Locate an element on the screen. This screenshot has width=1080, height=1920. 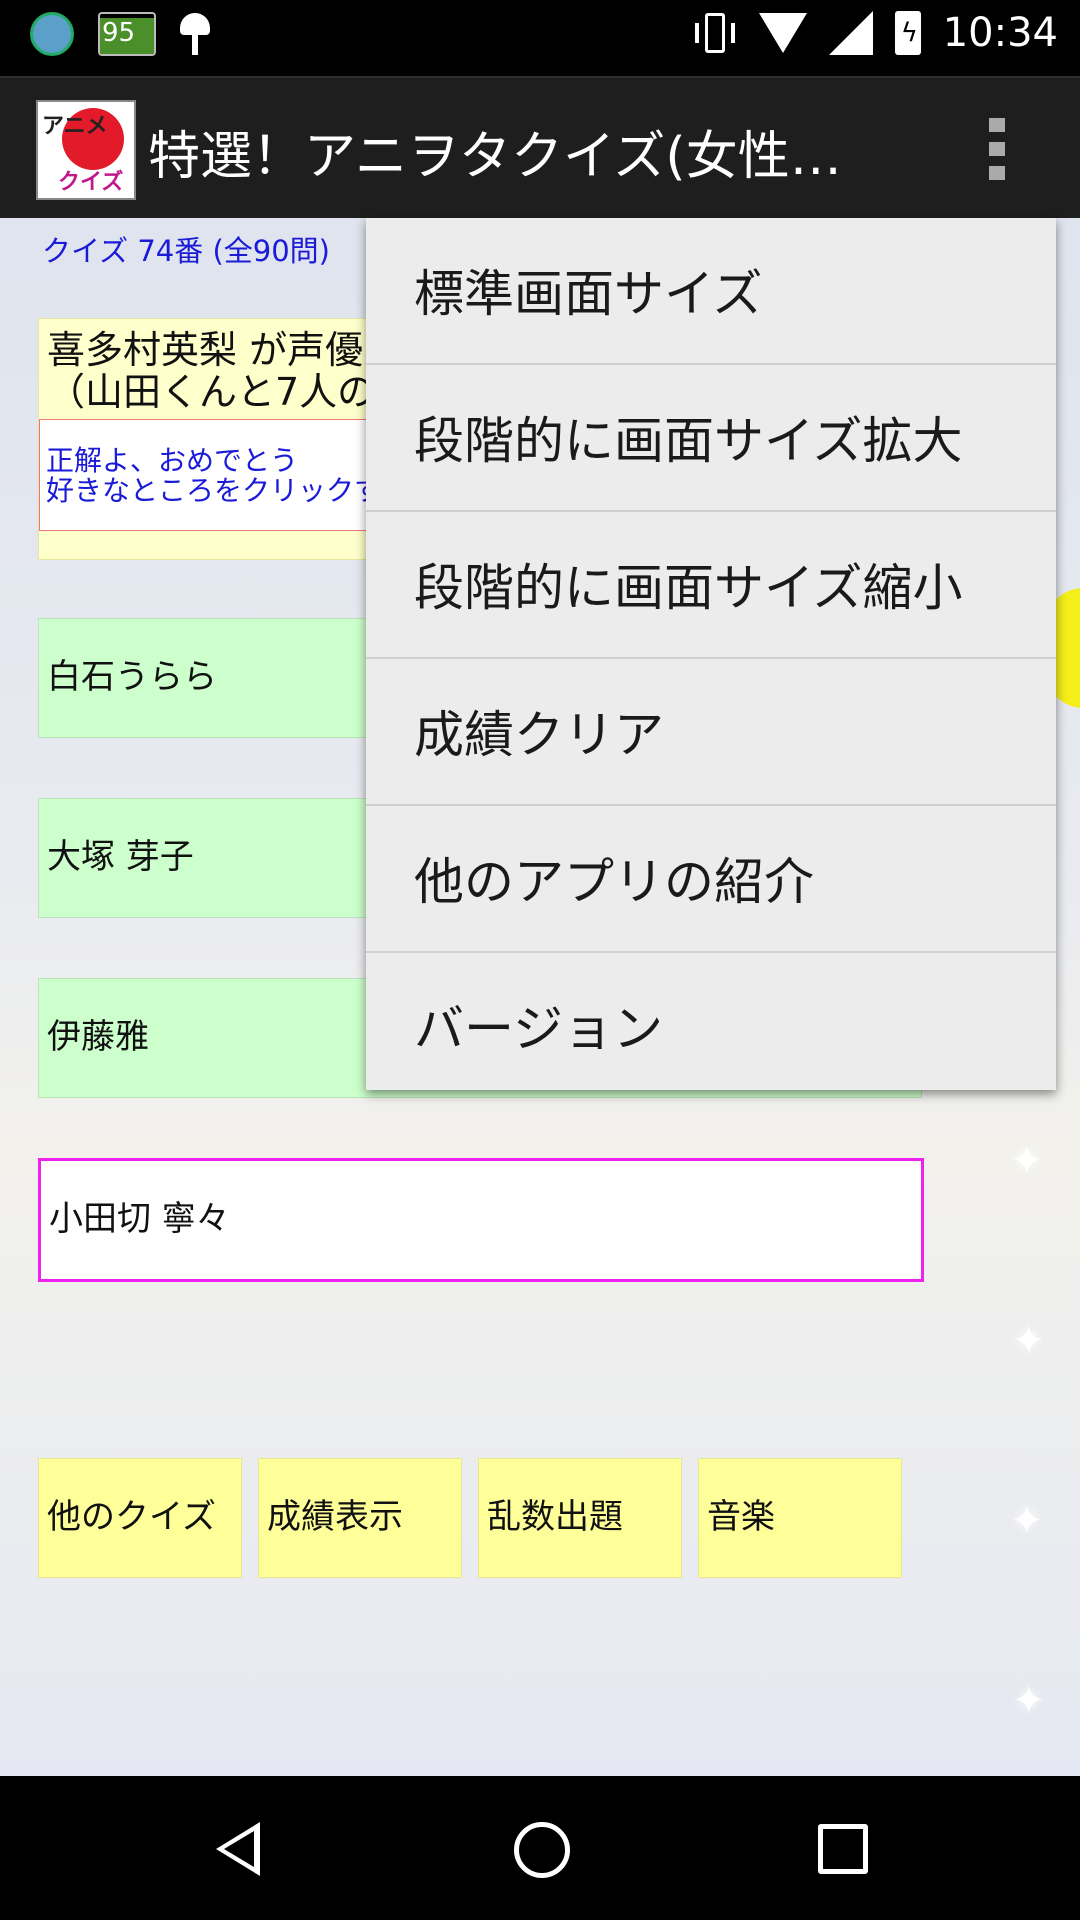
quiz-number-label: クイズ 74番 (全90問) is located at coordinates (186, 251).